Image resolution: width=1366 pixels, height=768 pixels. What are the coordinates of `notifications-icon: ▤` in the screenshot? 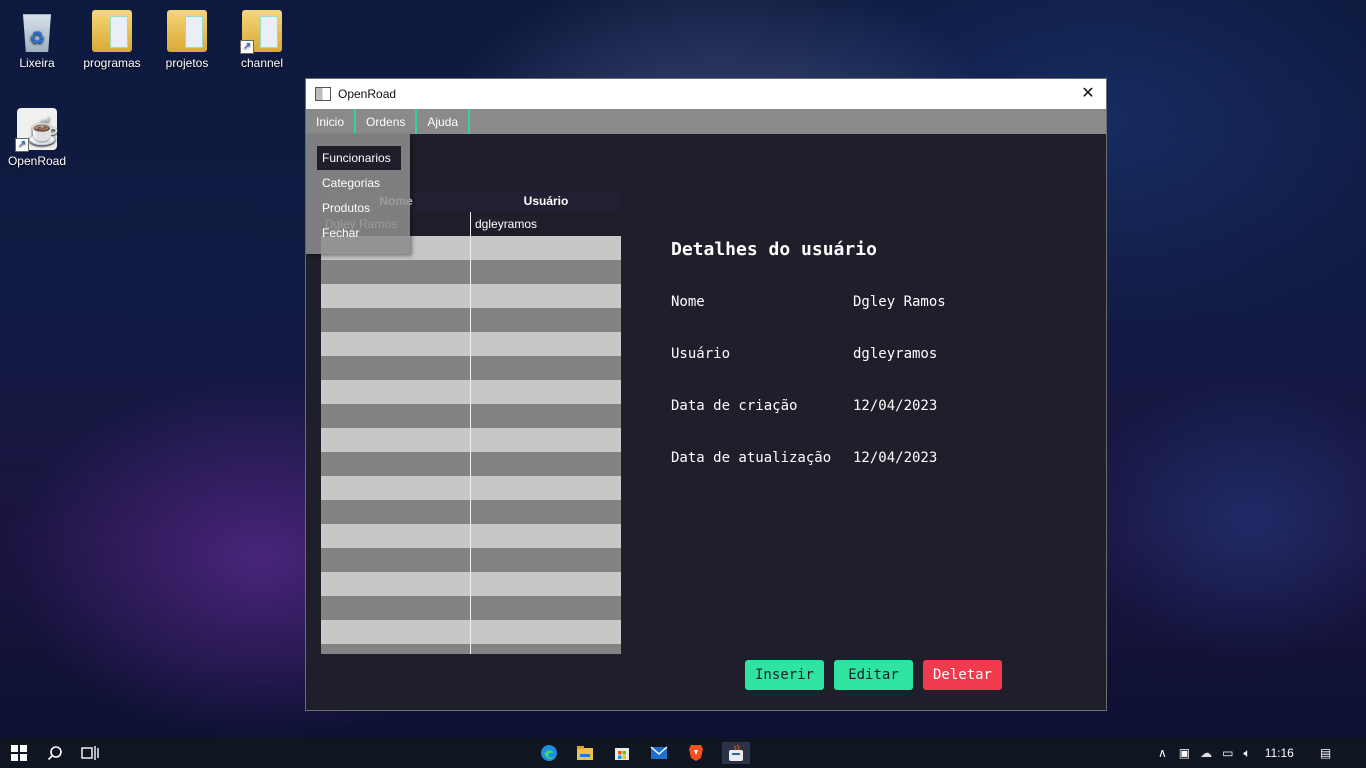 It's located at (1325, 753).